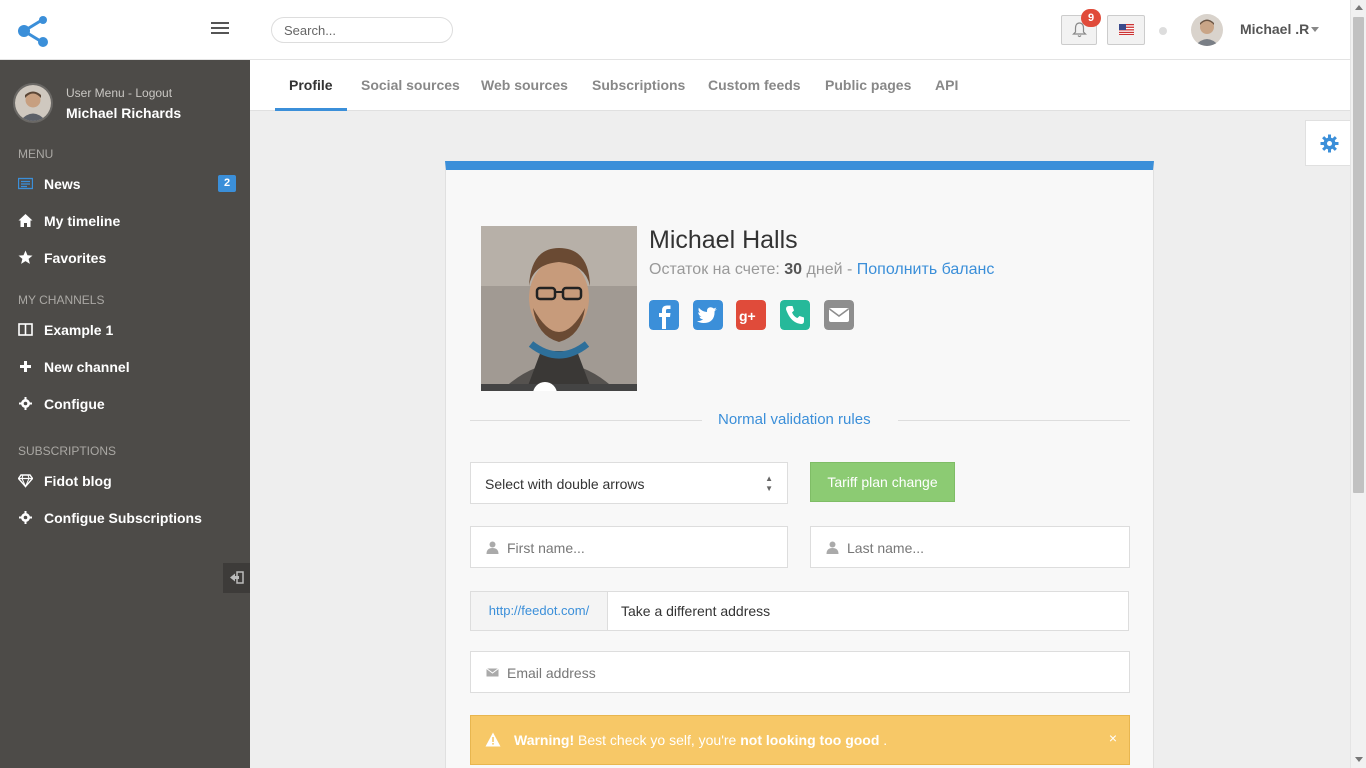 The height and width of the screenshot is (768, 1366). I want to click on section-heading-subscriptions: SUBSCRIPTIONS, so click(67, 451).